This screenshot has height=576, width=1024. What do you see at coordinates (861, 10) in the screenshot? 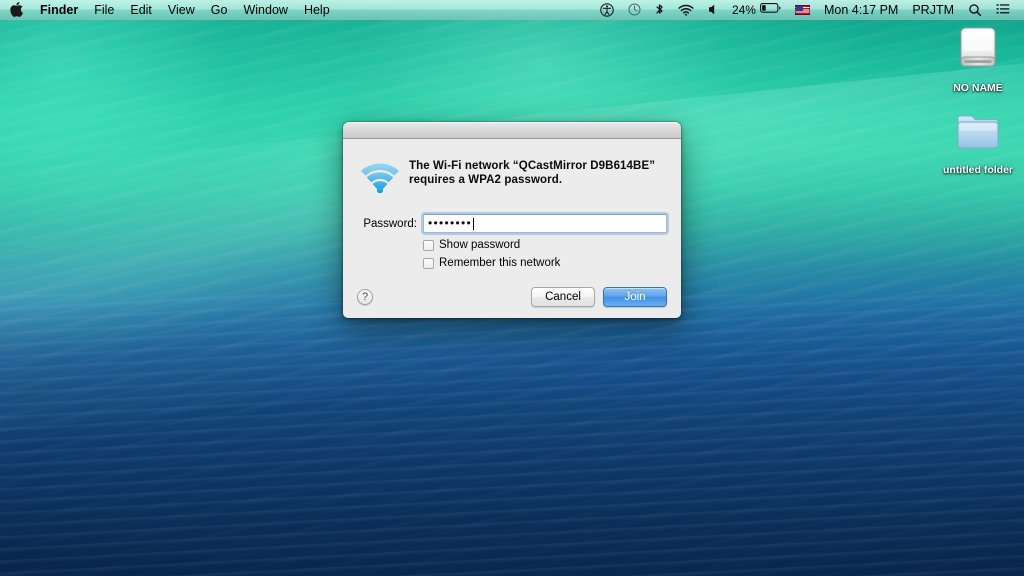
I see `menu-bar-clock: Mon 4:17 PM` at bounding box center [861, 10].